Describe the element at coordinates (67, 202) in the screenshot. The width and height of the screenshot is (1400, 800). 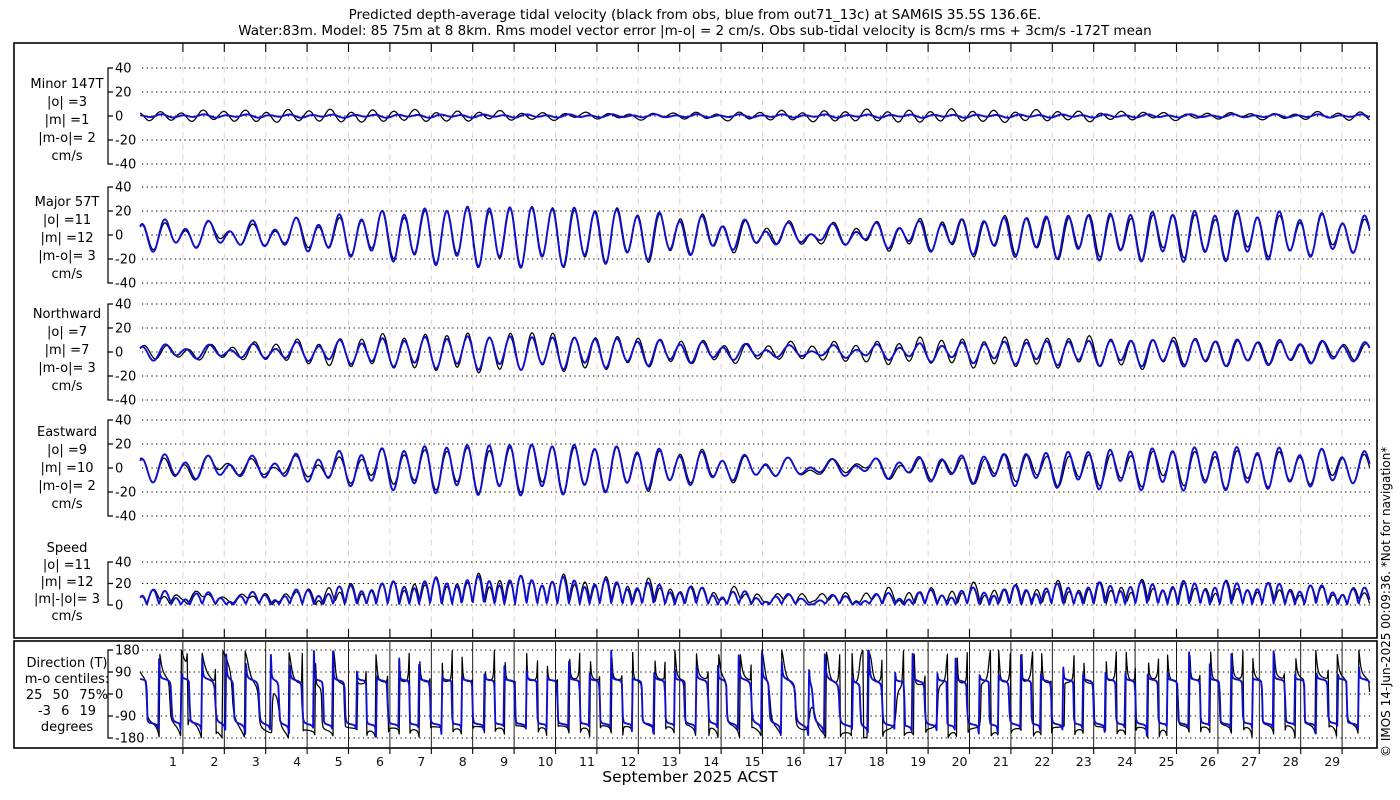
I see `panel-label-line: Major 57T` at that location.